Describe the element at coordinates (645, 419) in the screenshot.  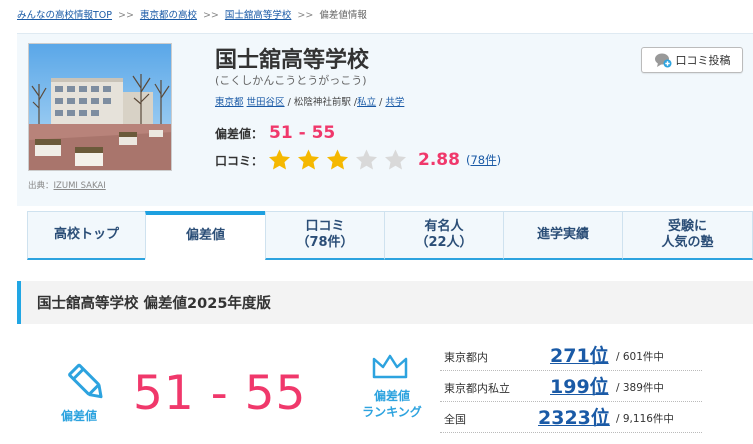
I see `ranking-total: / 9,116件中` at that location.